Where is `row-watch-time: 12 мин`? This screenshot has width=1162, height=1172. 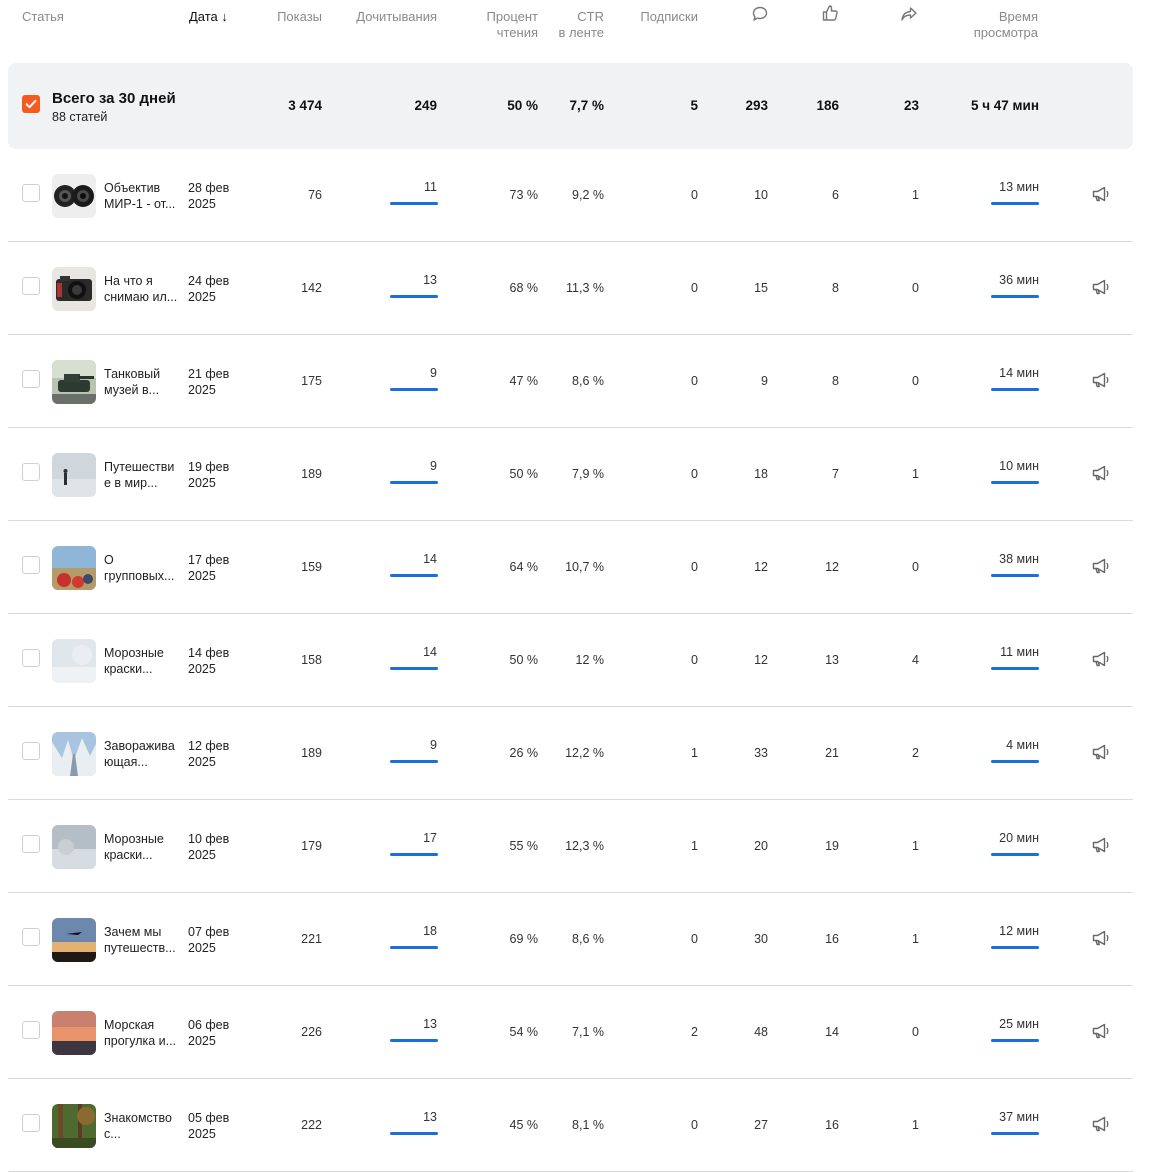
row-watch-time: 12 мин is located at coordinates (989, 931).